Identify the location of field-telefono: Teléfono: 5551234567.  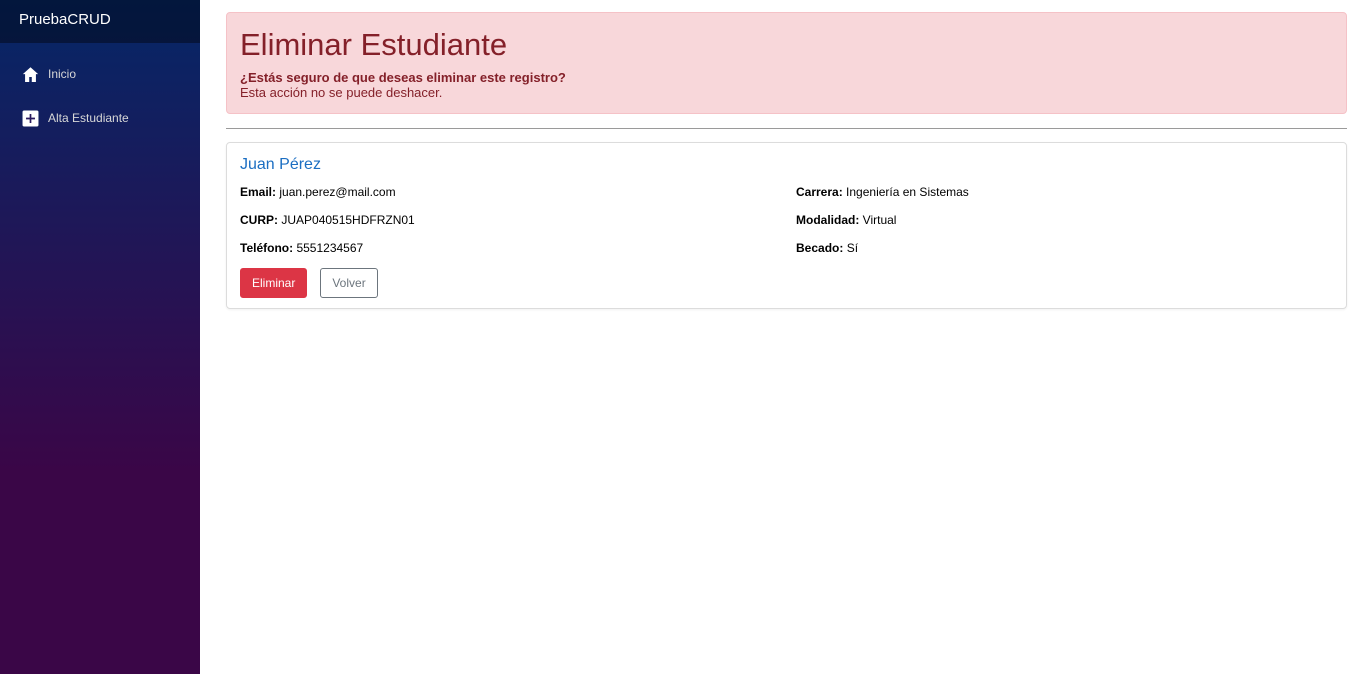
(518, 248).